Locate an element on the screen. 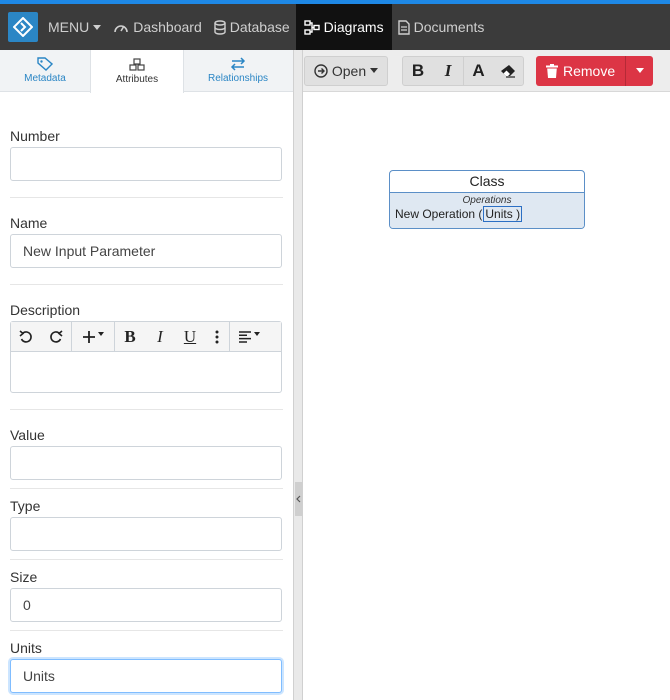  editor-toolbar: B I U is located at coordinates (146, 336).